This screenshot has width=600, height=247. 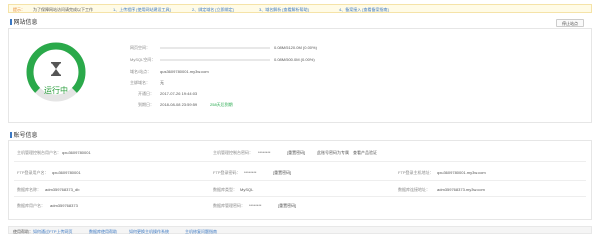 I want to click on ftp-user-value: qxu3609780001, so click(x=66, y=172).